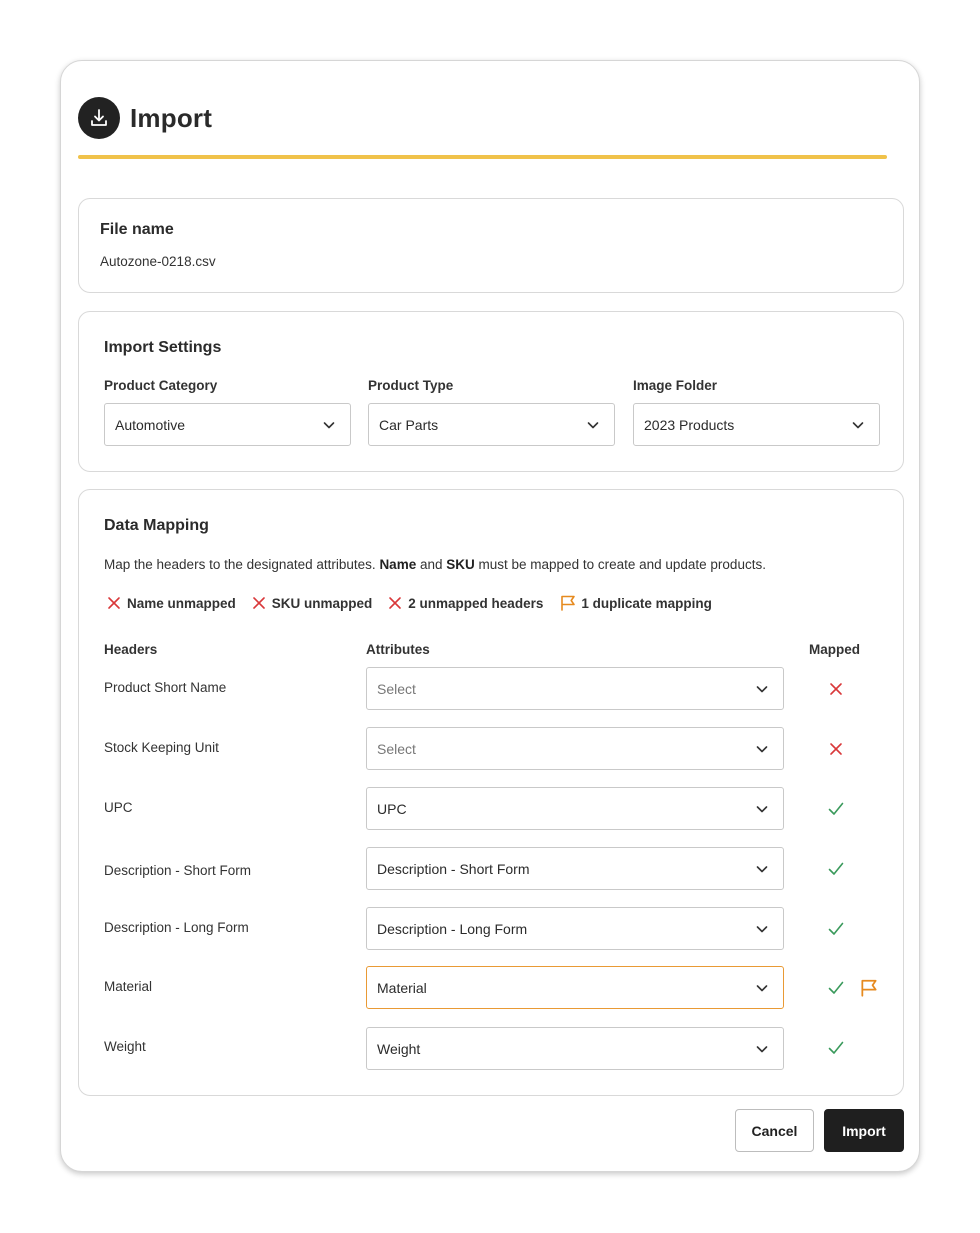 The image size is (980, 1233). I want to click on product-type-select: Car Parts, so click(491, 424).